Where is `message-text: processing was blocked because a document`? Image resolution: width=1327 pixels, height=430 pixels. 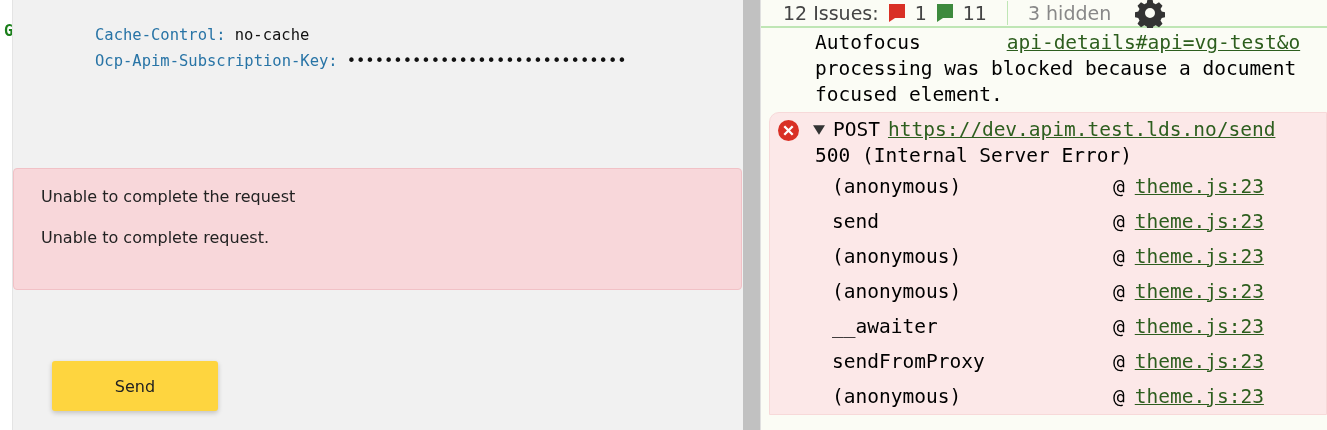
message-text: processing was blocked because a document is located at coordinates (1056, 69).